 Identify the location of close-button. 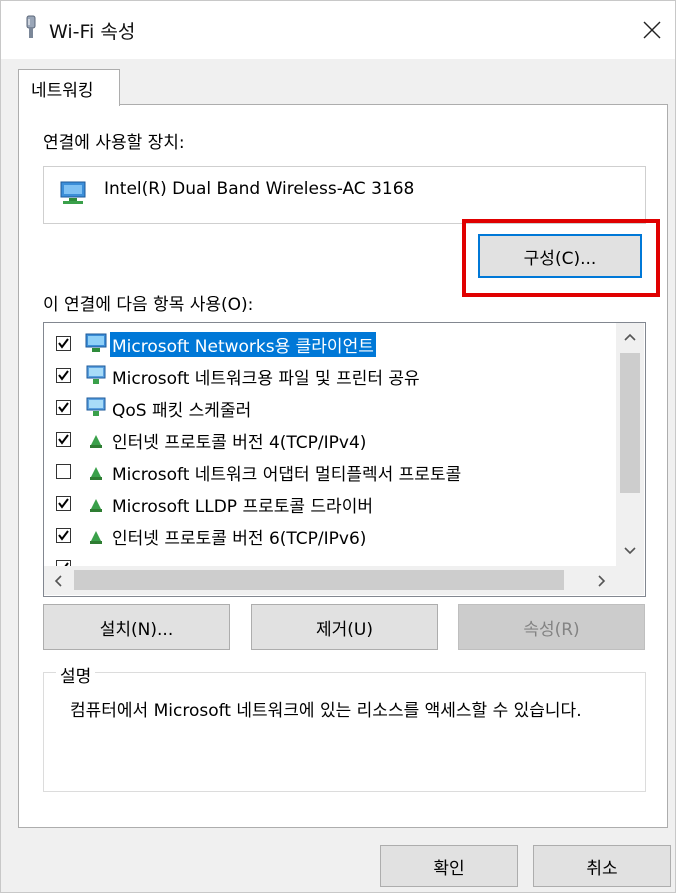
(652, 30).